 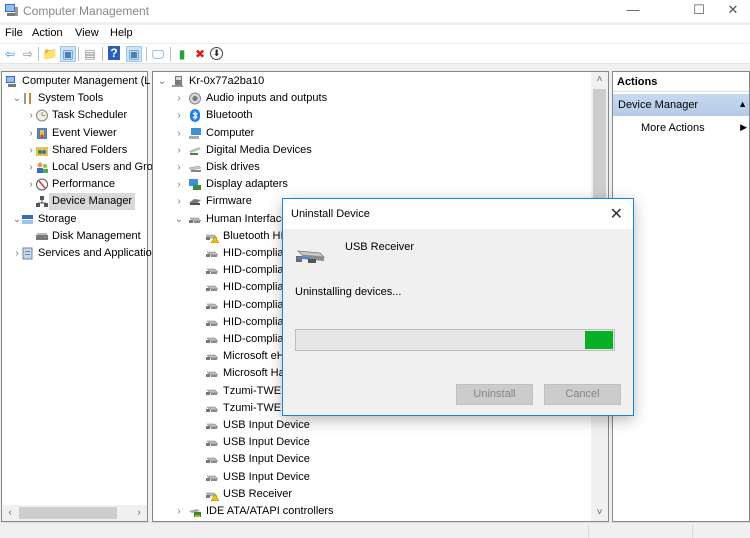 I want to click on menu-view: View, so click(x=87, y=33).